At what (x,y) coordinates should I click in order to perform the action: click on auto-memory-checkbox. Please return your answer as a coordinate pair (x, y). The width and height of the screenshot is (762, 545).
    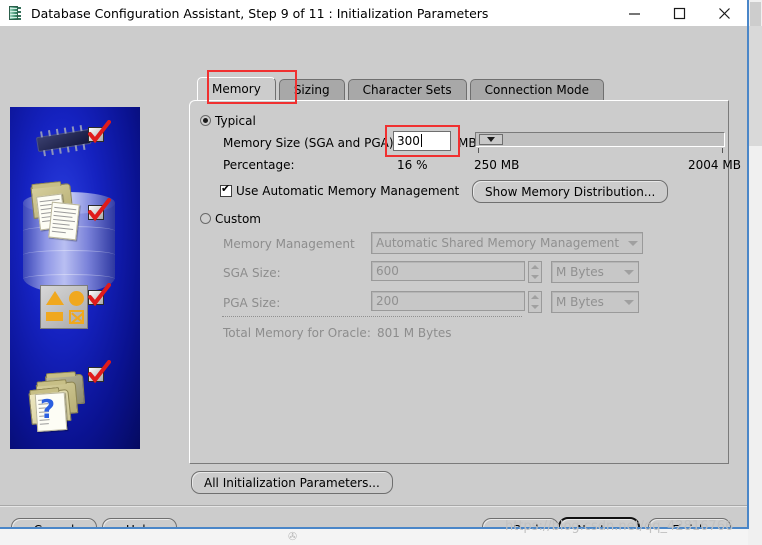
    Looking at the image, I should click on (226, 190).